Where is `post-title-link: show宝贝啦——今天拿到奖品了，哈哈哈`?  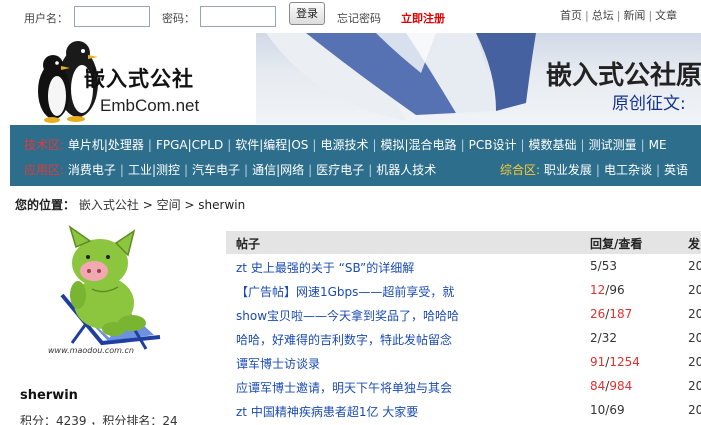 post-title-link: show宝贝啦——今天拿到奖品了，哈哈哈 is located at coordinates (347, 315).